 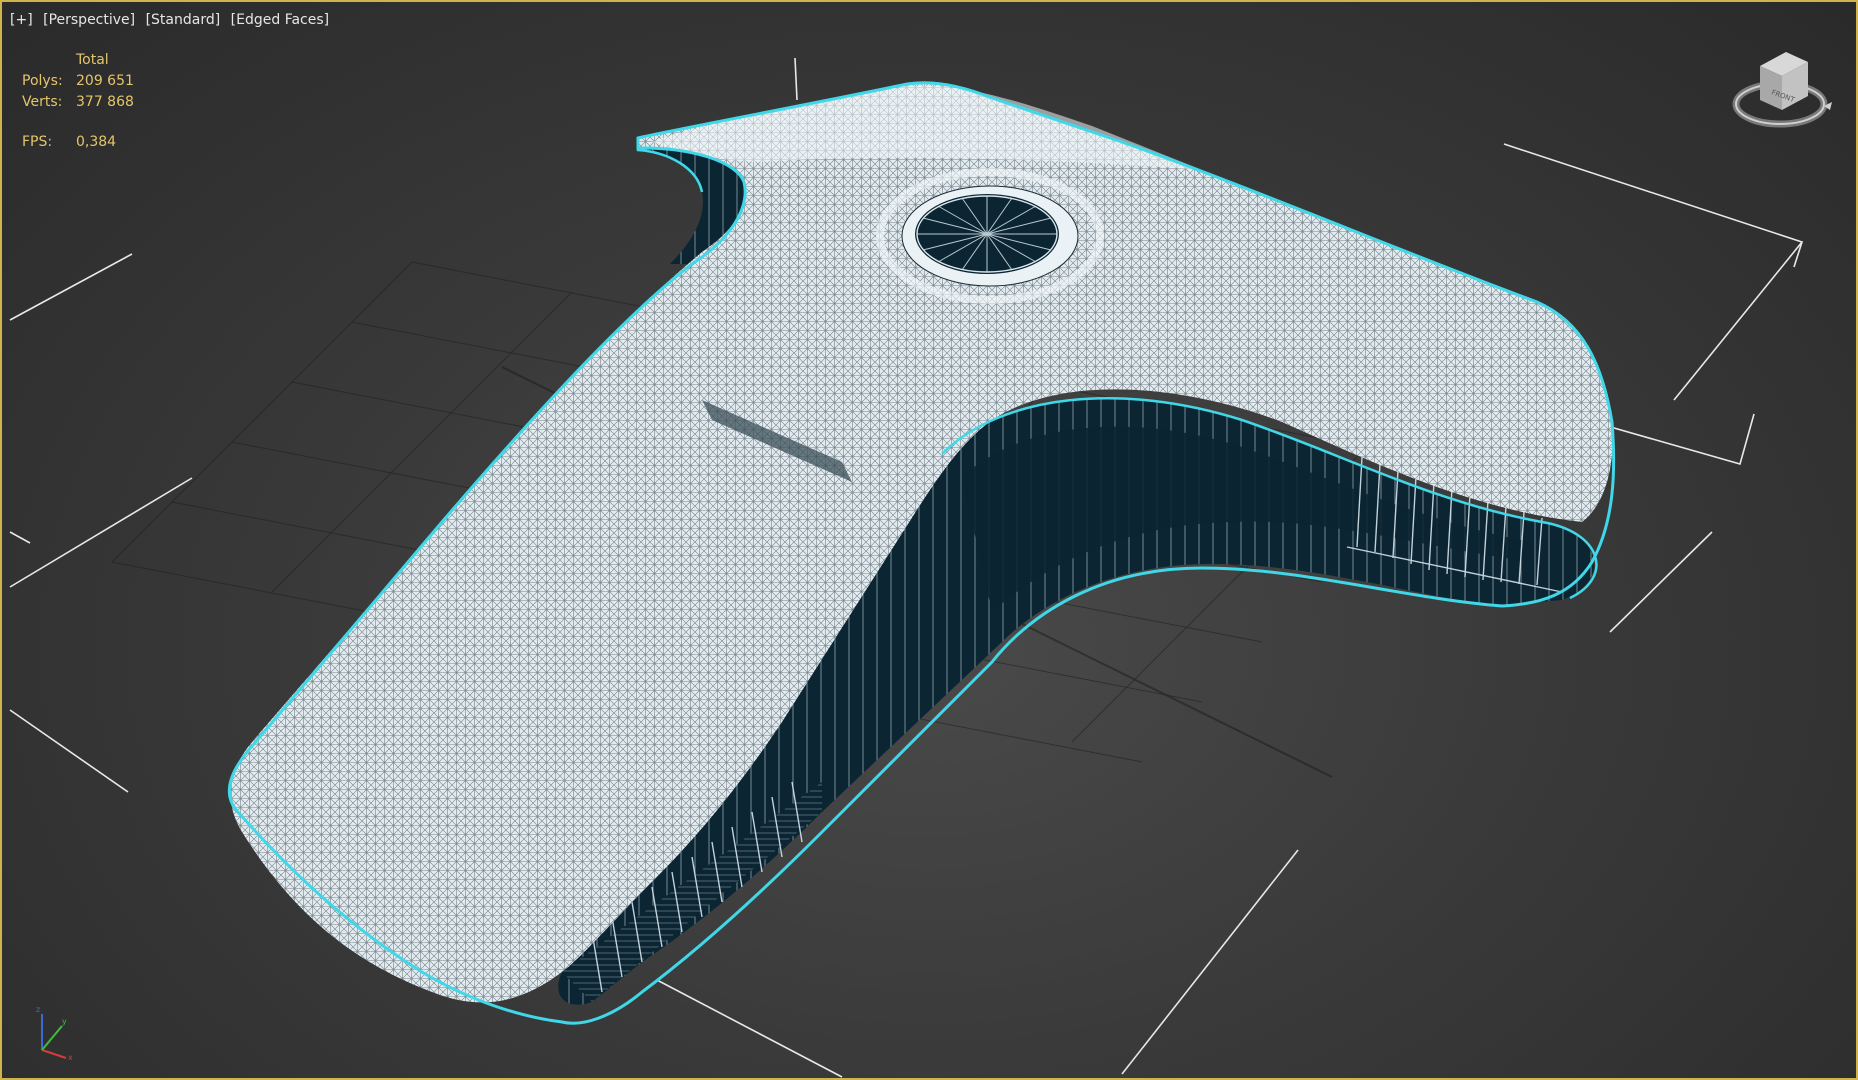 I want to click on stats-total-header: Total, so click(x=92, y=60).